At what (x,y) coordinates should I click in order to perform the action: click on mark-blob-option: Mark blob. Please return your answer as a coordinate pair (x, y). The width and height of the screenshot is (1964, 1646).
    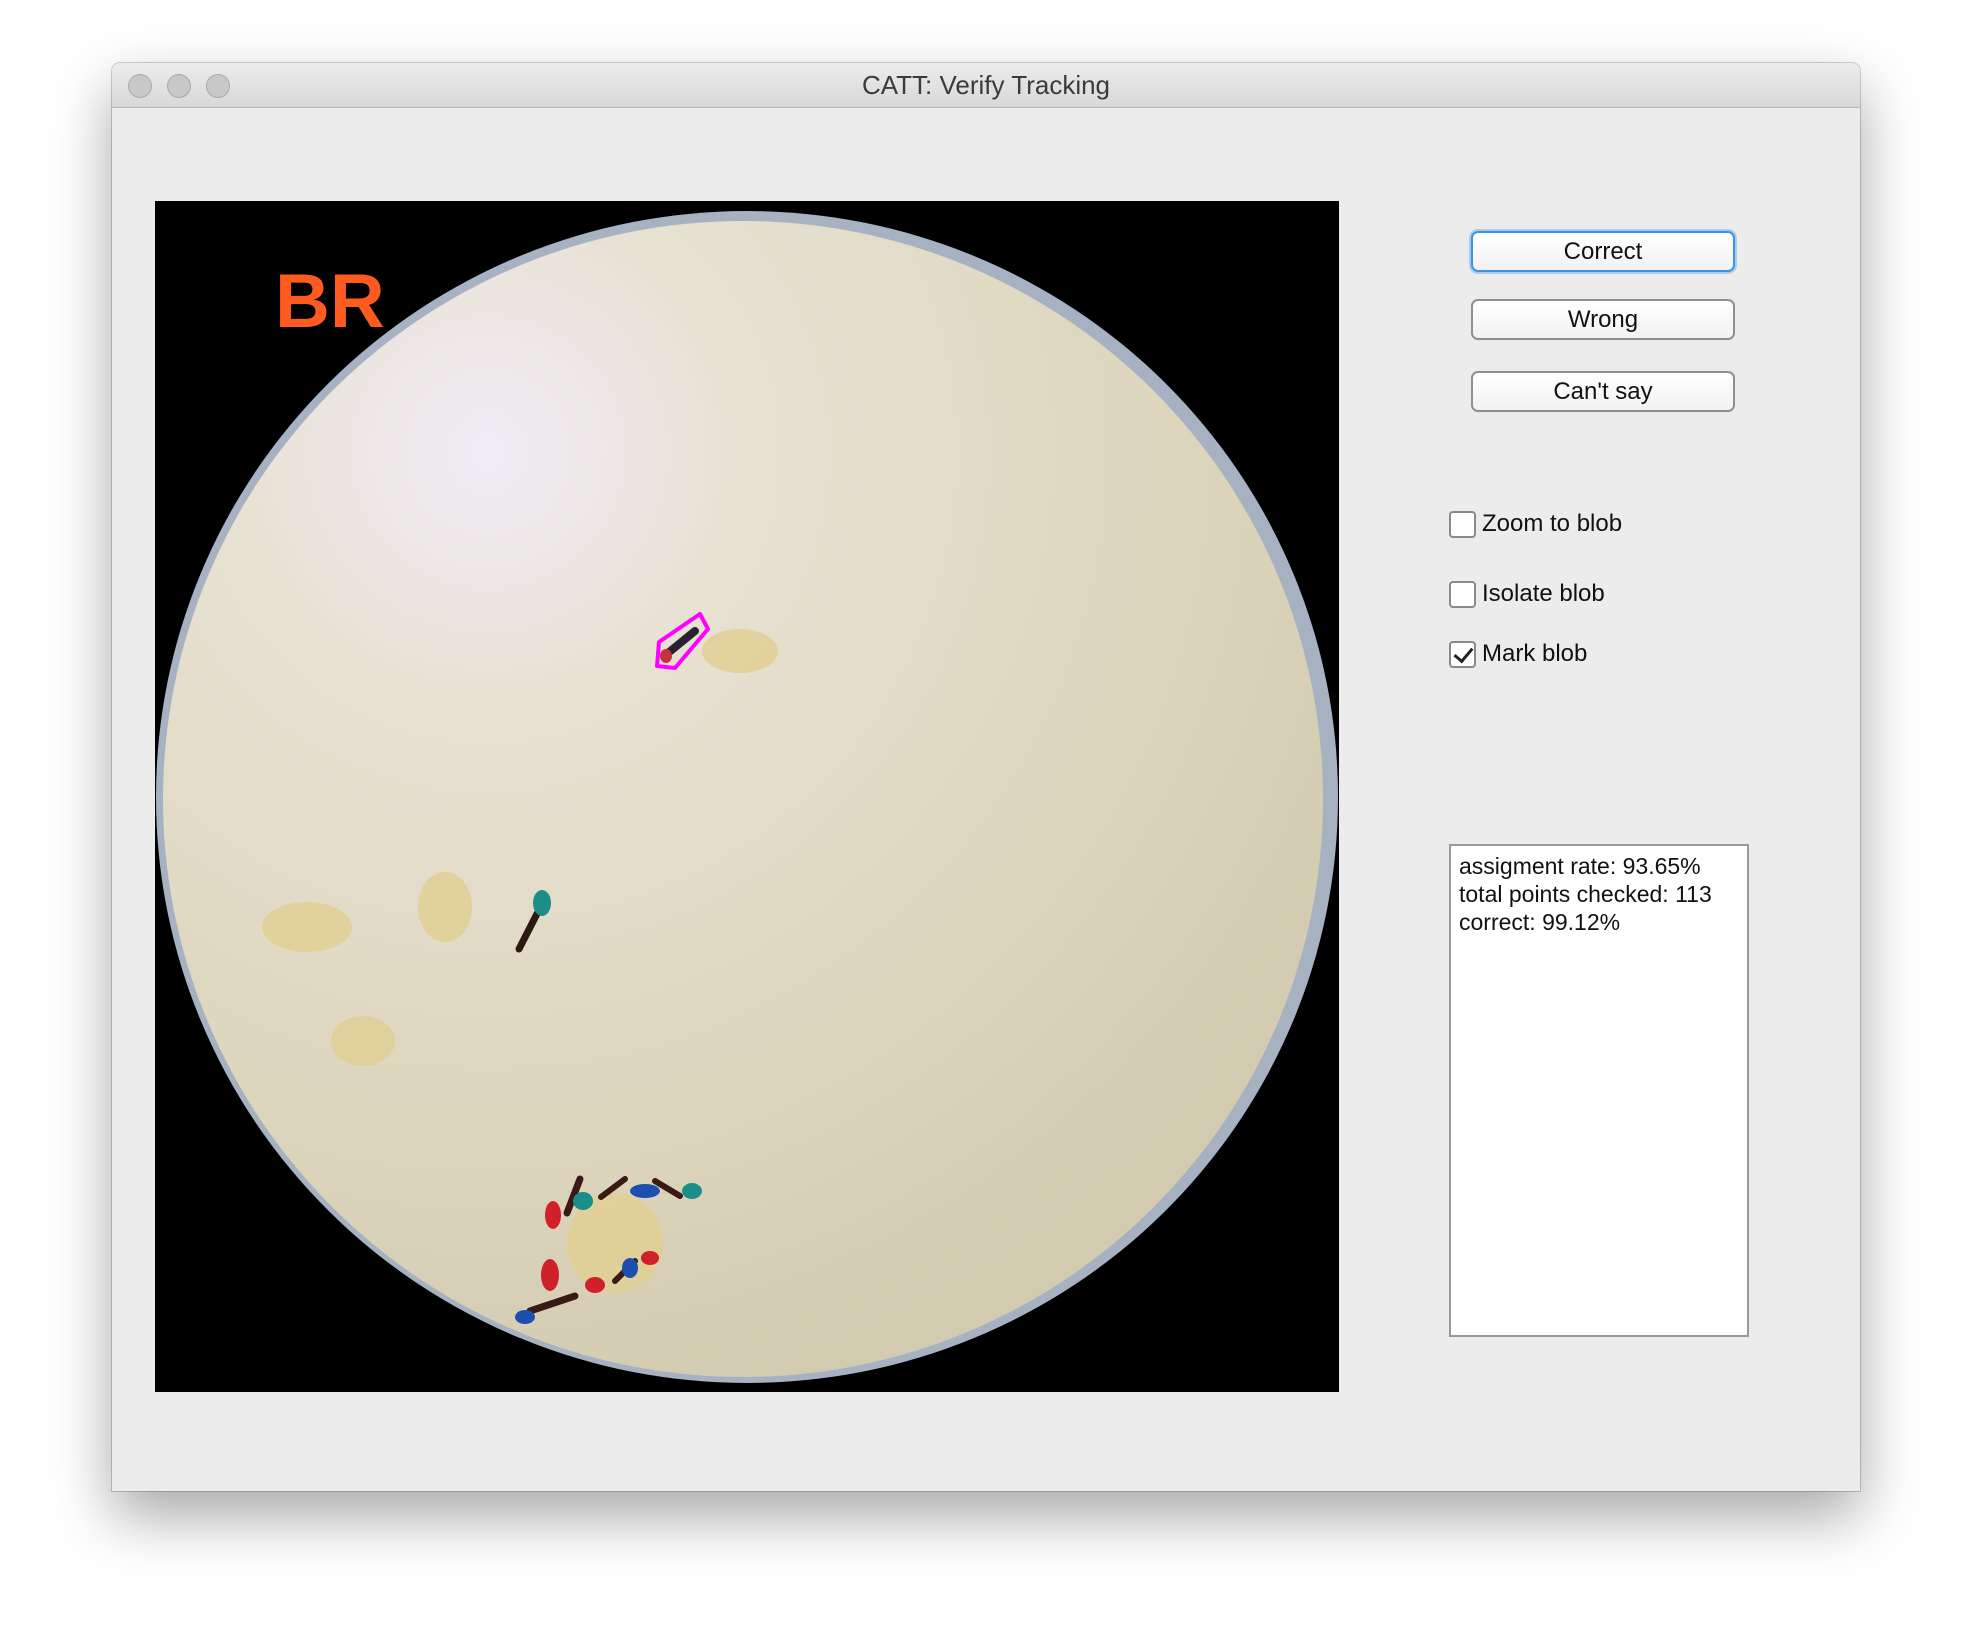
    Looking at the image, I should click on (1518, 654).